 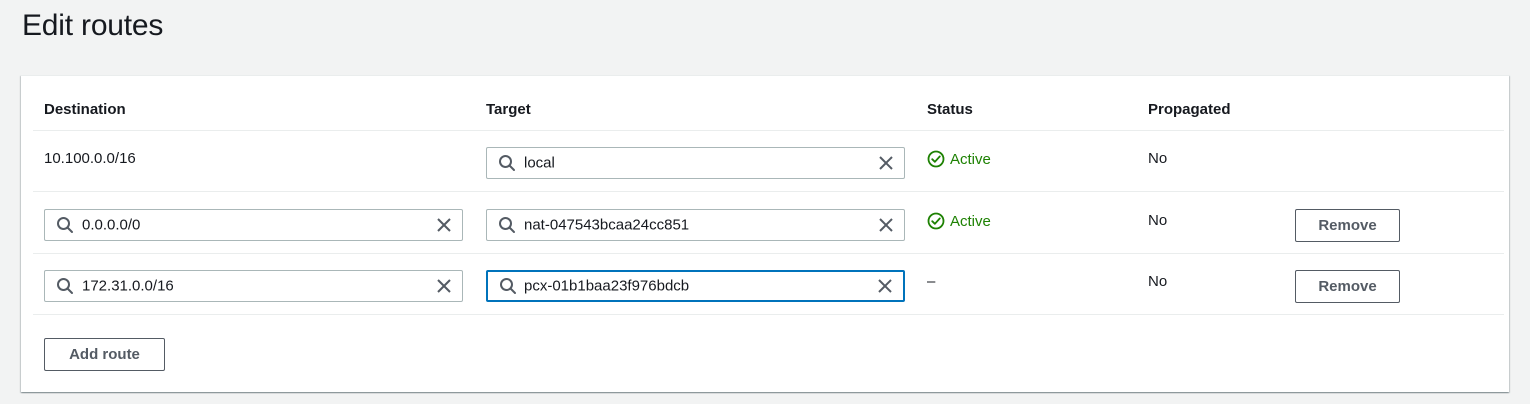 I want to click on add-route-button: Add route, so click(x=104, y=354).